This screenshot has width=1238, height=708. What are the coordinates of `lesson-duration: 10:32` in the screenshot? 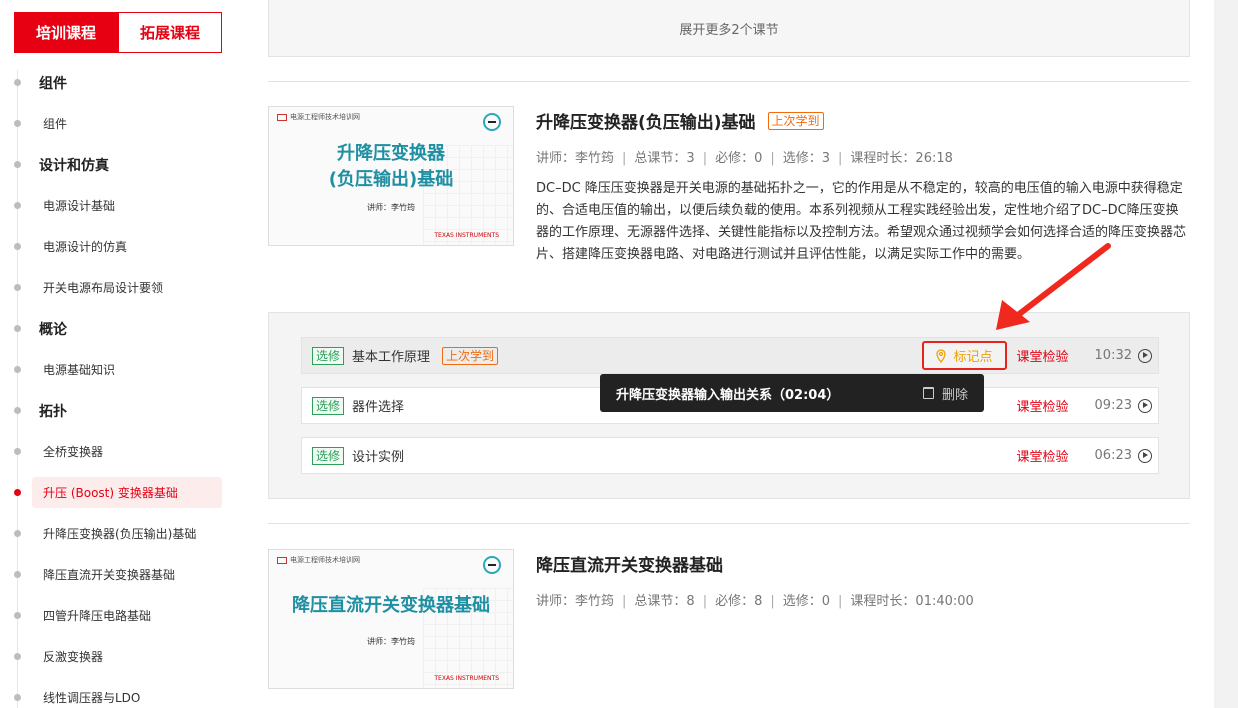 It's located at (1113, 355).